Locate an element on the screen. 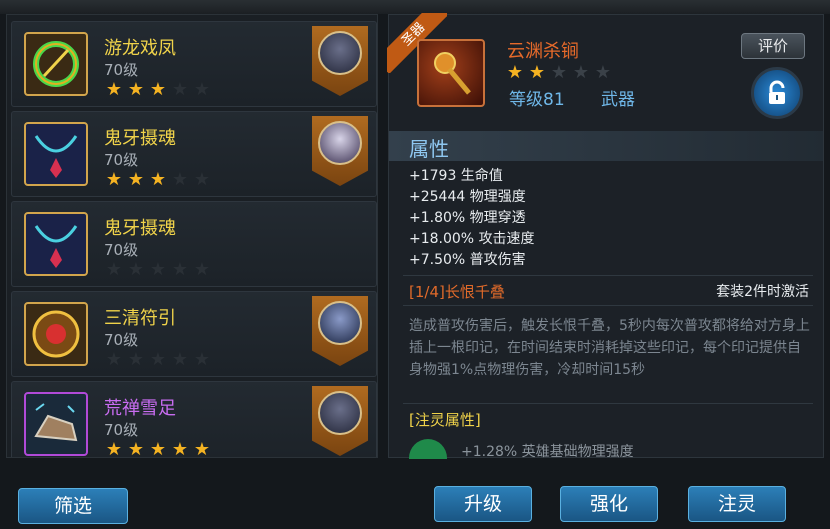 The height and width of the screenshot is (529, 830). mace-icon is located at coordinates (452, 73).